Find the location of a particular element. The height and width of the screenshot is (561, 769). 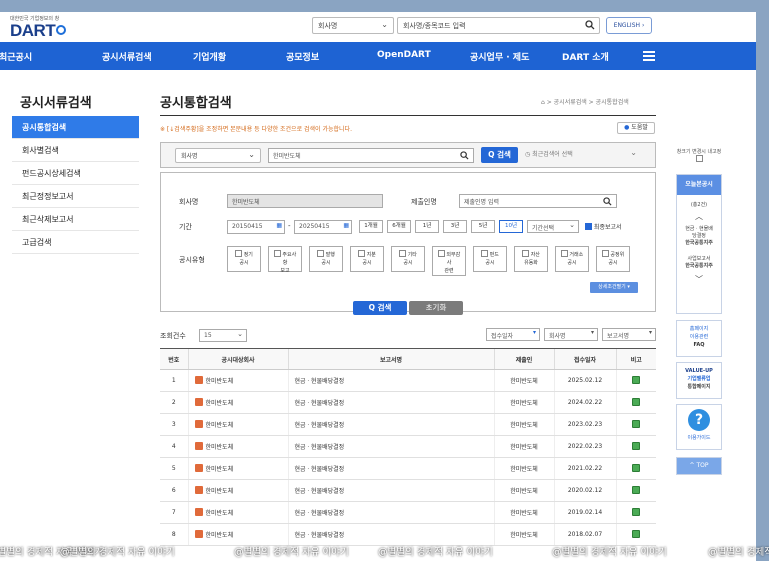

fixed-window-toggle: 창크기 변경시 내고정 is located at coordinates (699, 155).